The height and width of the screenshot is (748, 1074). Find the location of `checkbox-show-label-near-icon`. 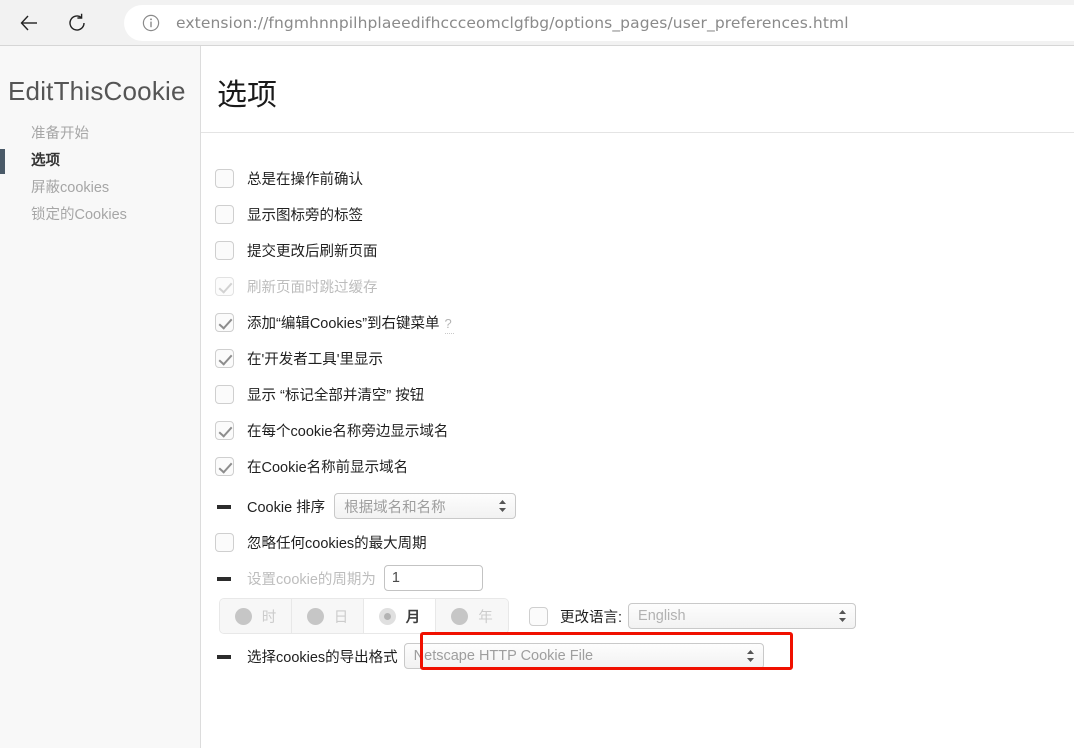

checkbox-show-label-near-icon is located at coordinates (224, 214).